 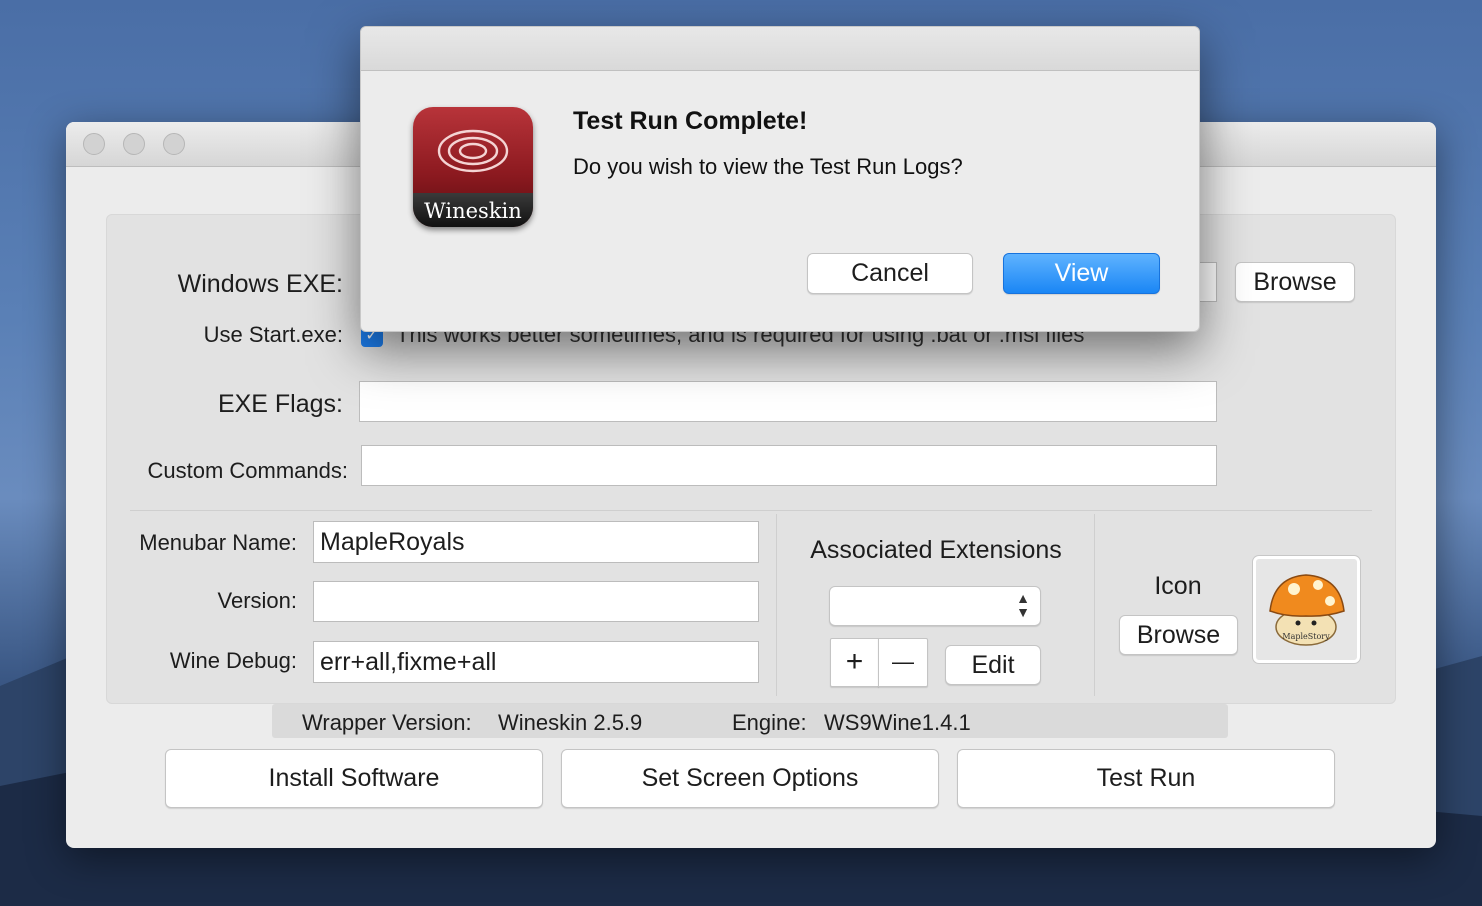 What do you see at coordinates (780, 49) in the screenshot?
I see `dialog-titlebar` at bounding box center [780, 49].